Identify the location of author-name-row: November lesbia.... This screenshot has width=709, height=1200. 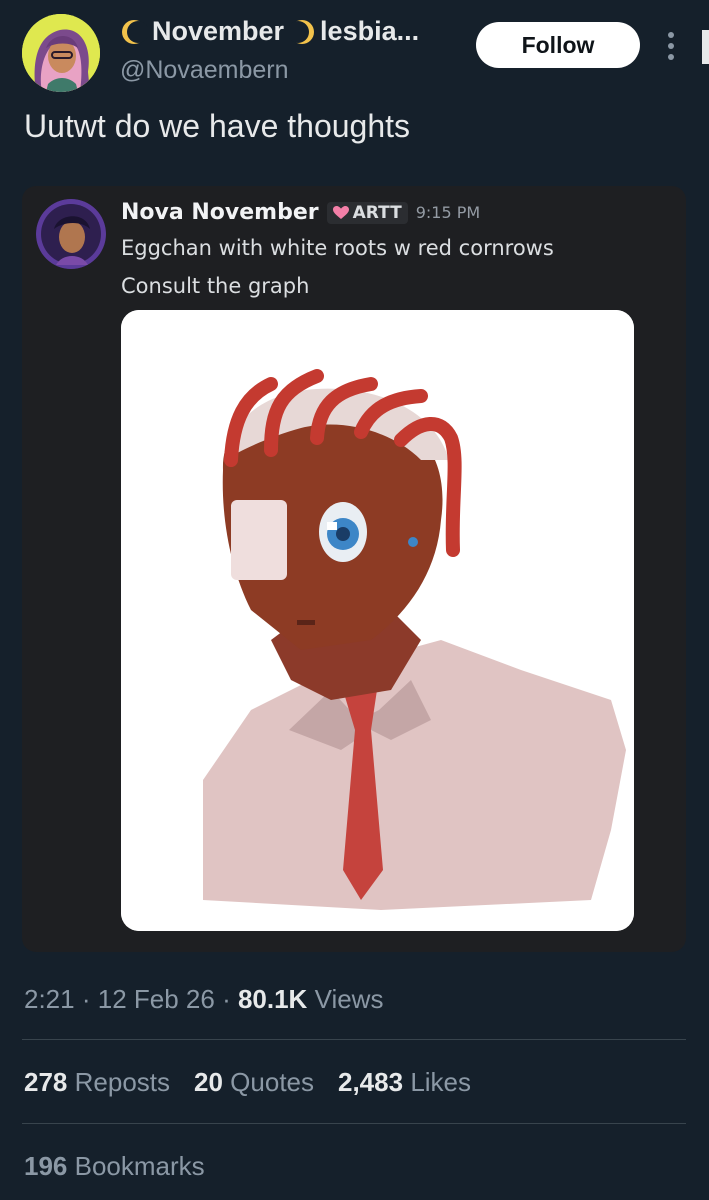
(269, 31).